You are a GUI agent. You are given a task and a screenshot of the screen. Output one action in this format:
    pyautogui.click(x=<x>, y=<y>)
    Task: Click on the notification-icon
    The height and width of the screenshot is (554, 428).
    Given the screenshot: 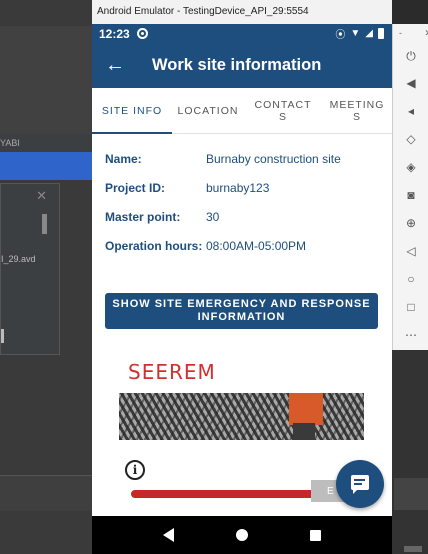 What is the action you would take?
    pyautogui.click(x=142, y=33)
    